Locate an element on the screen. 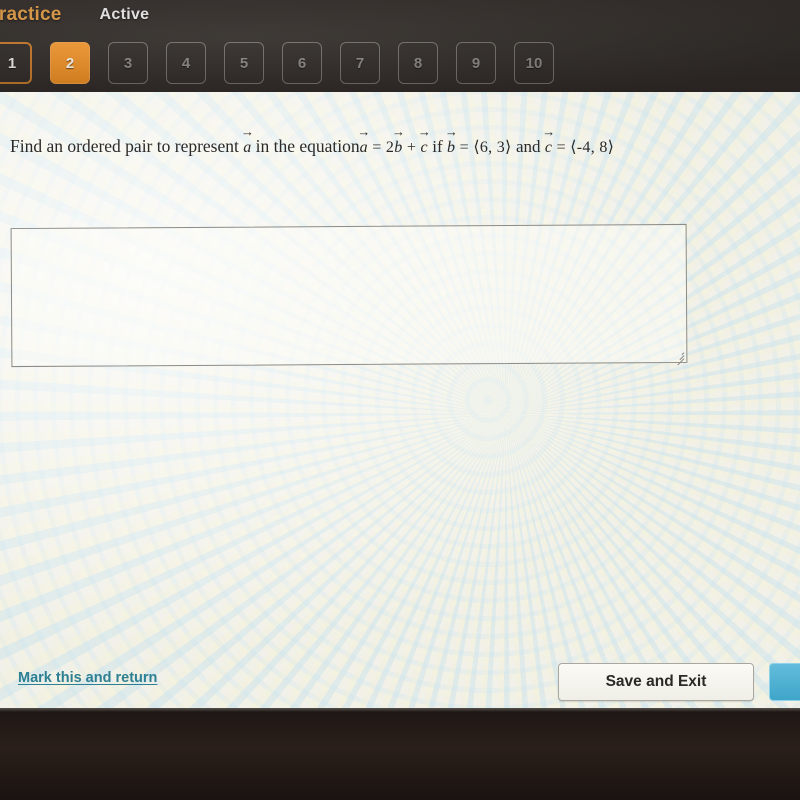 The image size is (800, 800). equation-coefficient: 2 is located at coordinates (390, 147).